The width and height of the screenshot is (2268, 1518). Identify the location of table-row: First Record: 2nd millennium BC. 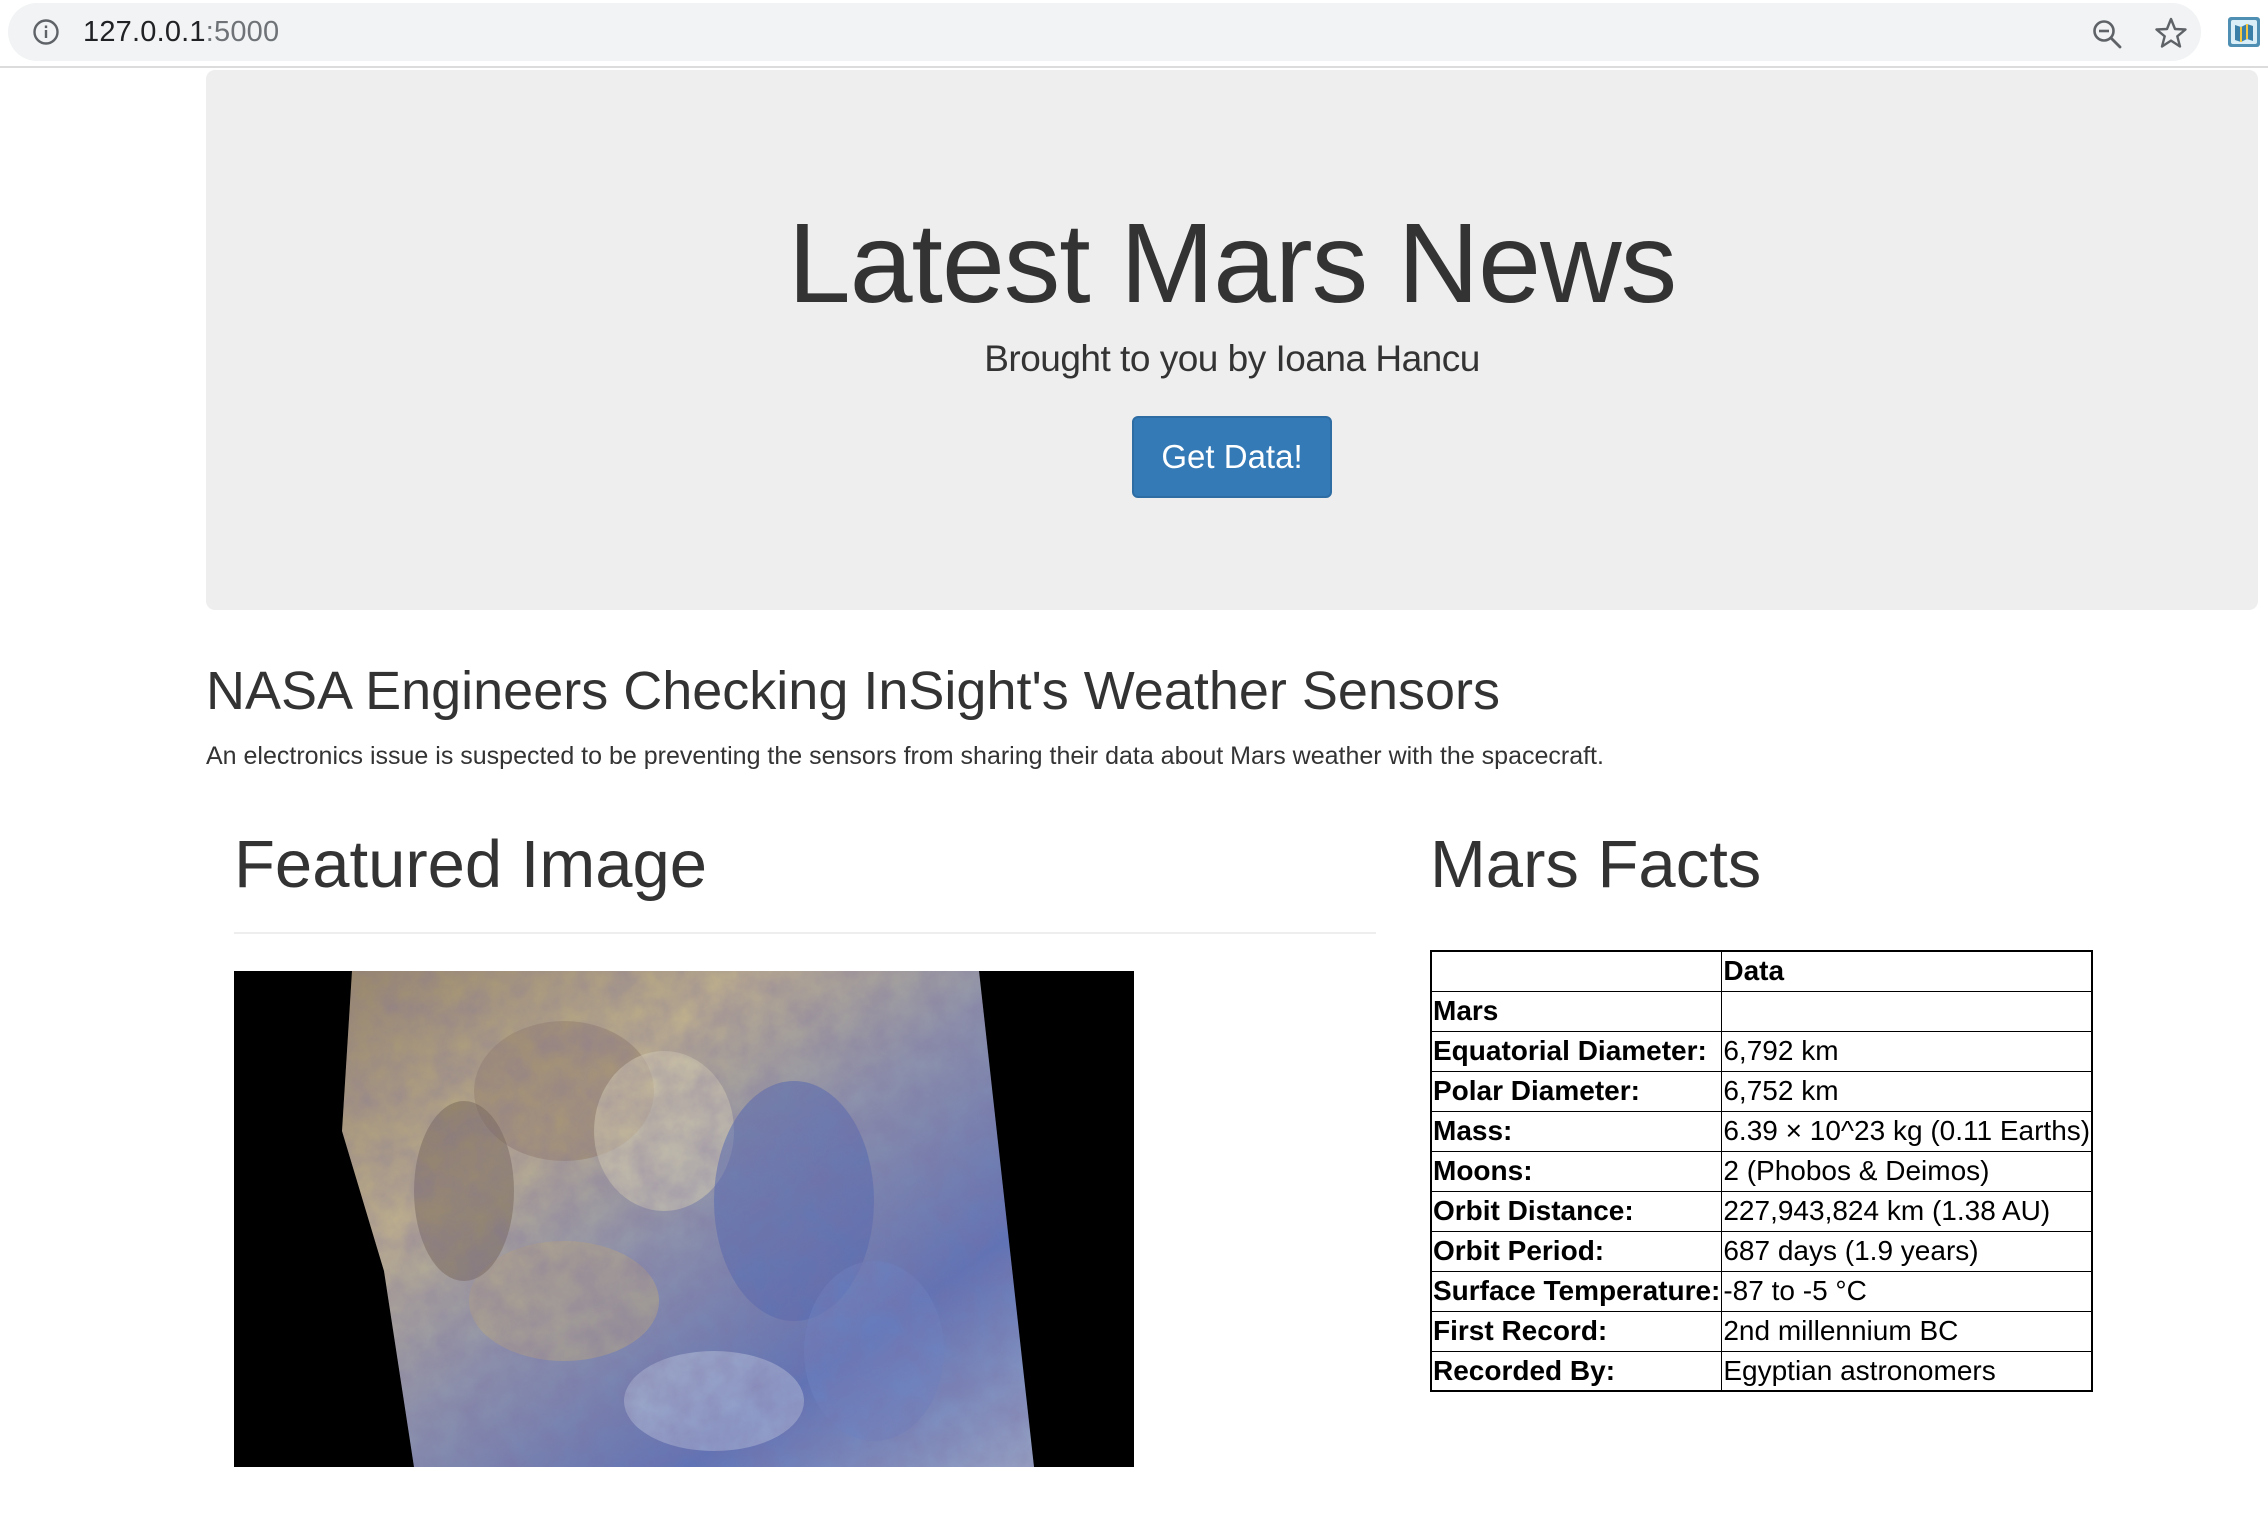
(1761, 1331).